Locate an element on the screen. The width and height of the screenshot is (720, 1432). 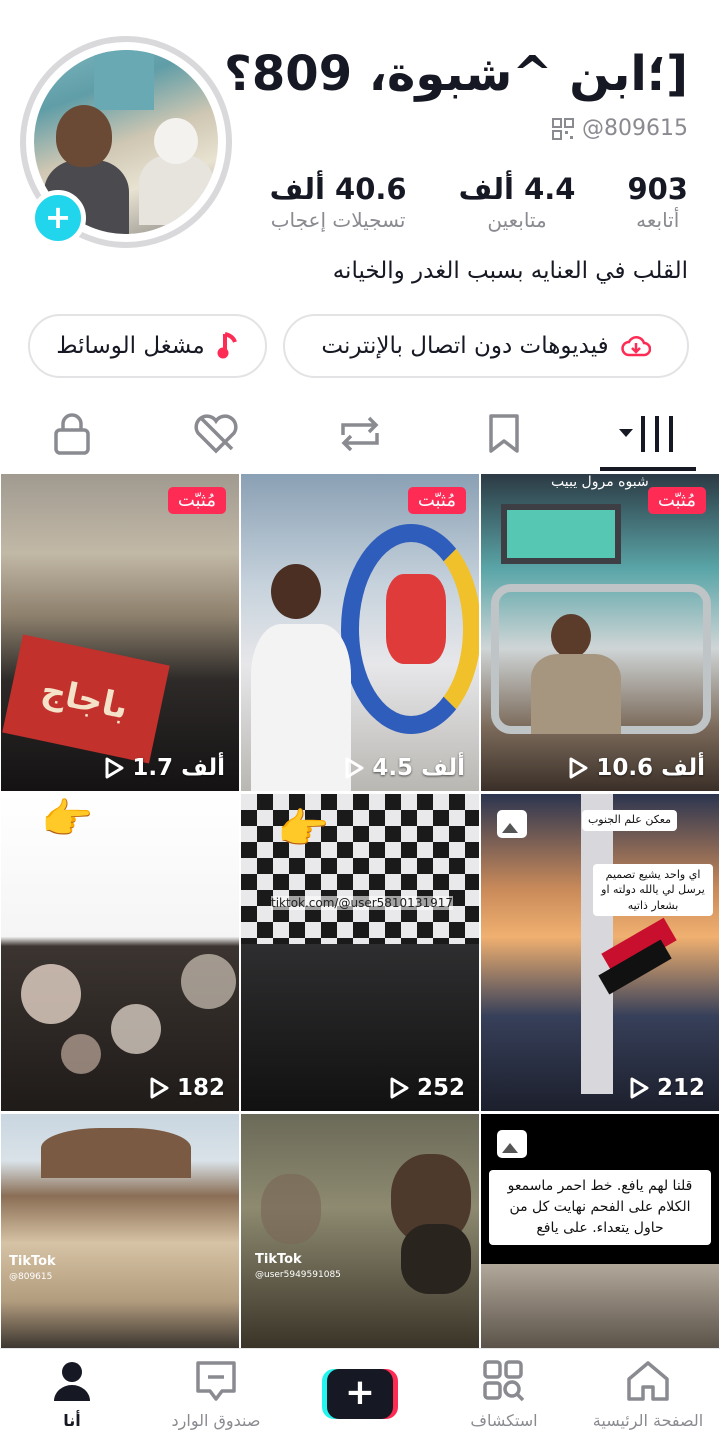
media-player-label: مشغل الوسائط is located at coordinates (130, 346).